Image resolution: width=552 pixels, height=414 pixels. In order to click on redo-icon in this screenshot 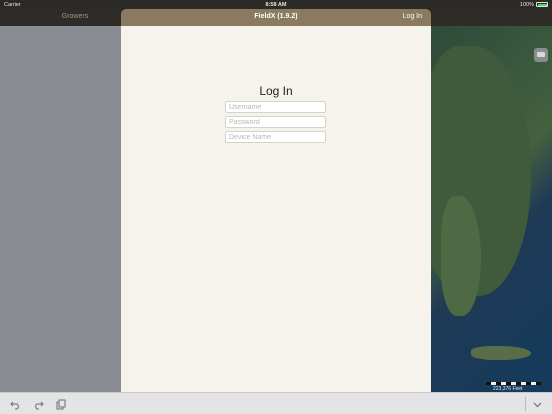, I will do `click(38, 404)`.